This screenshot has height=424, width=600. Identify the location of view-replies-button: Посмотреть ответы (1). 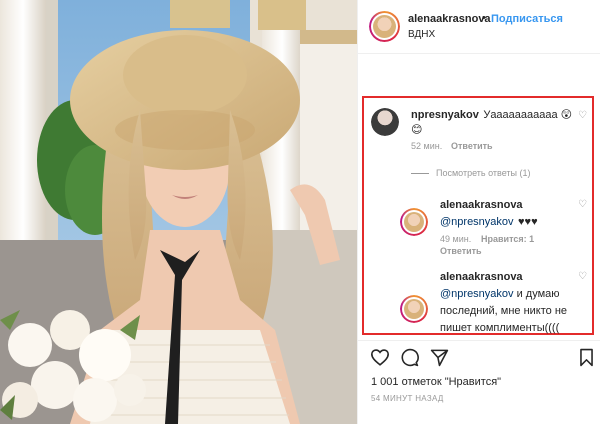
(483, 173).